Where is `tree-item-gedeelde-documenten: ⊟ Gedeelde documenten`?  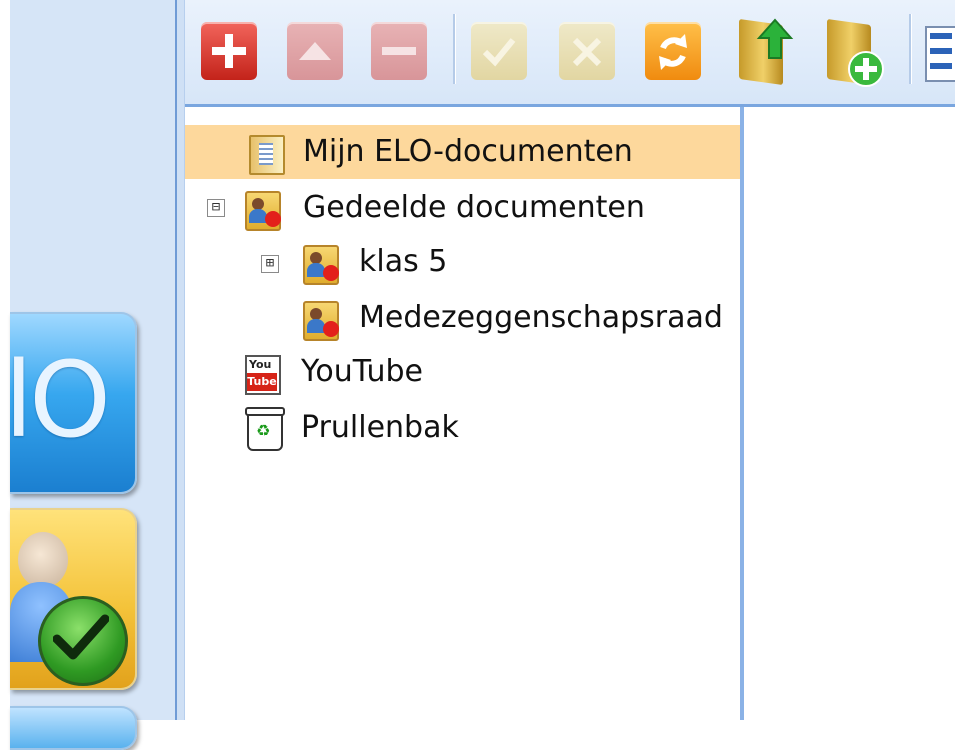
tree-item-gedeelde-documenten: ⊟ Gedeelde documenten is located at coordinates (462, 208).